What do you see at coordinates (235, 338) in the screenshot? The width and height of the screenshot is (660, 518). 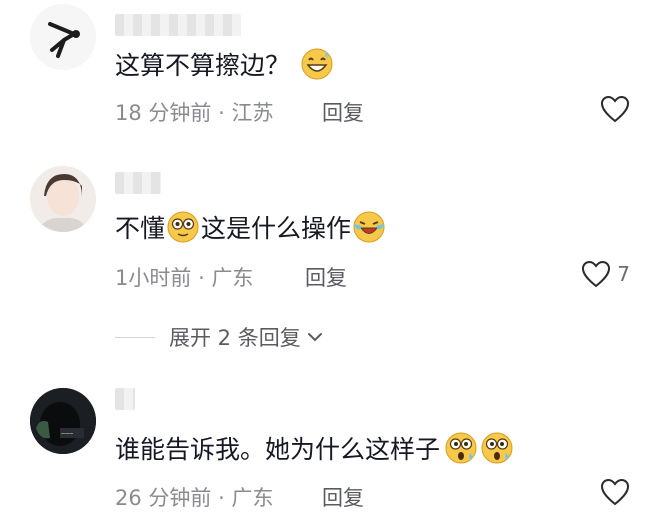 I see `expand-replies-label: 展开 2 条回复` at bounding box center [235, 338].